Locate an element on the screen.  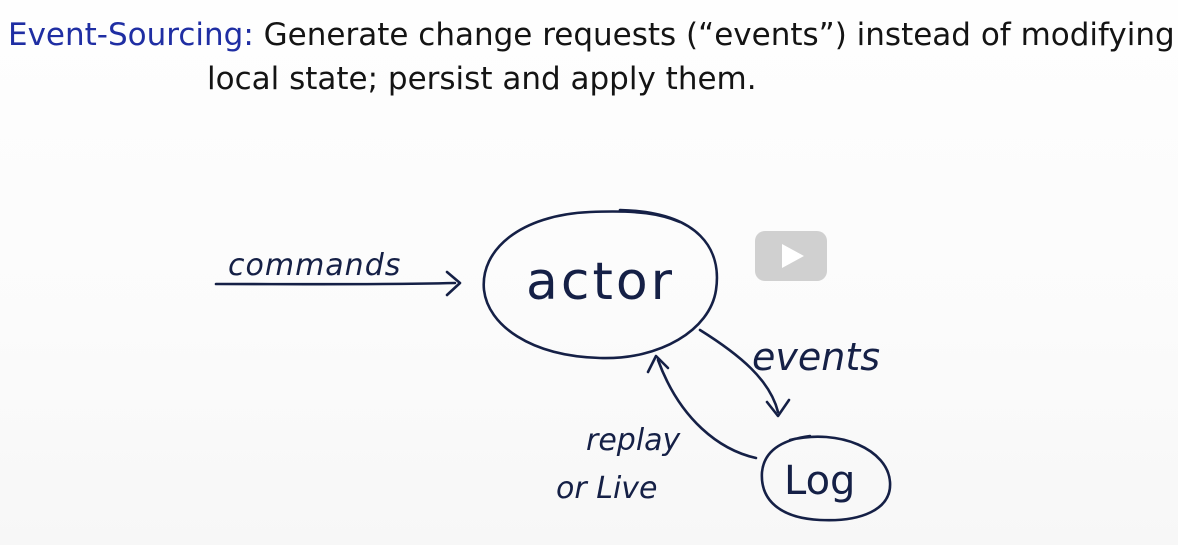
live-label: or Live is located at coordinates (606, 488).